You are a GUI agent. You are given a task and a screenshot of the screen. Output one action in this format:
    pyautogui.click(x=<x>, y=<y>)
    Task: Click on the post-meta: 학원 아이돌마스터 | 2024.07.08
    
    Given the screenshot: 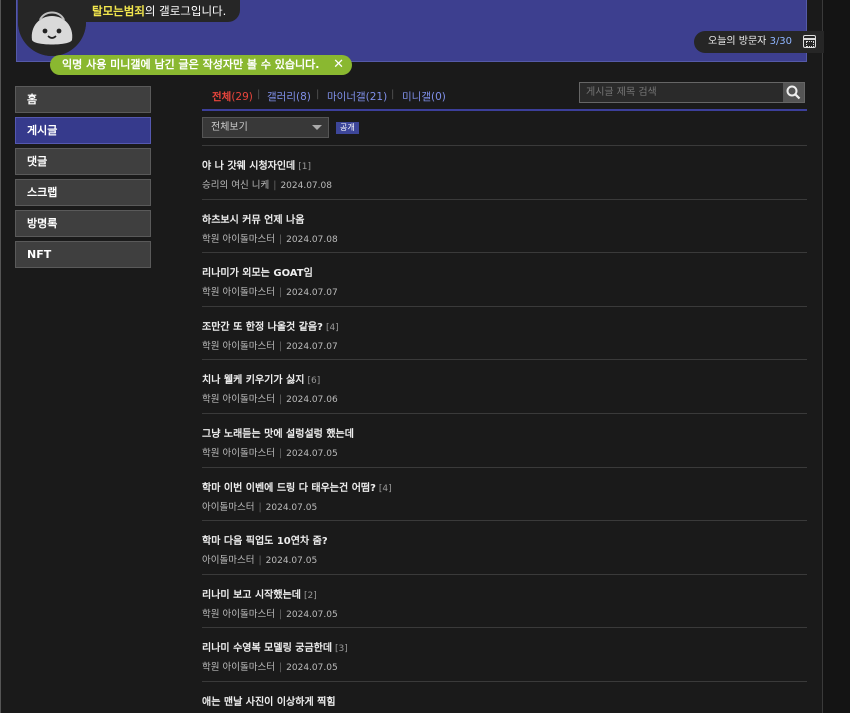 What is the action you would take?
    pyautogui.click(x=270, y=238)
    